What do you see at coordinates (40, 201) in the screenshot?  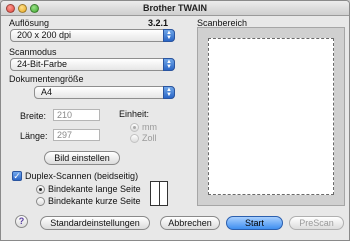 I see `binding-short-radio` at bounding box center [40, 201].